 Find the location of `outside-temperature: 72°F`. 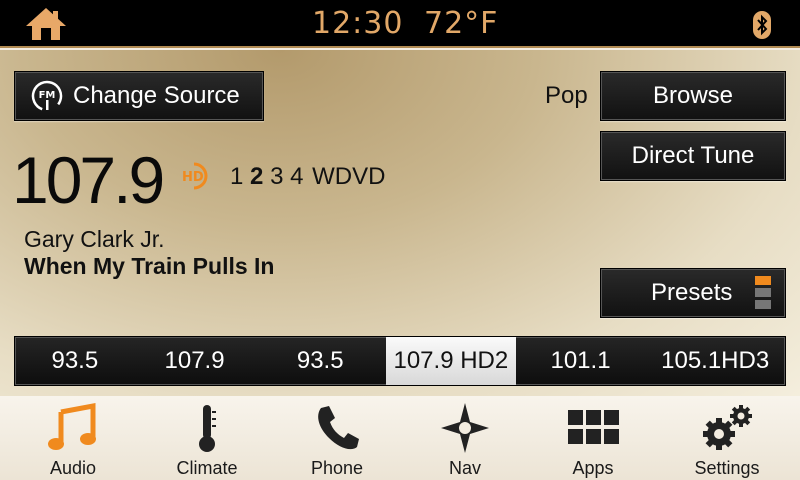

outside-temperature: 72°F is located at coordinates (461, 23).